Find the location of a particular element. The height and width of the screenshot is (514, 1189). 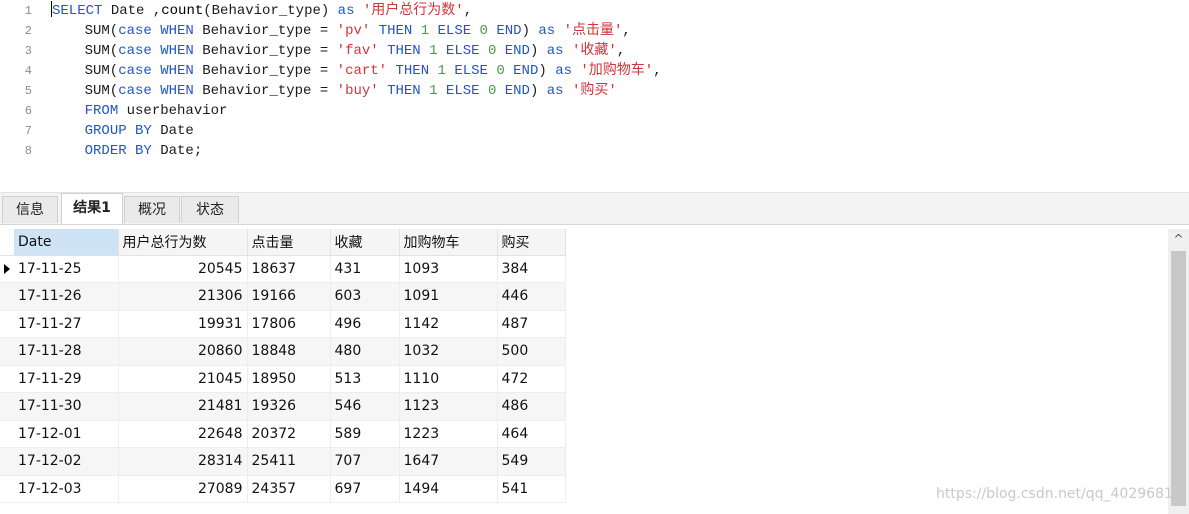

scroll-up-icon: ^ is located at coordinates (1178, 239).